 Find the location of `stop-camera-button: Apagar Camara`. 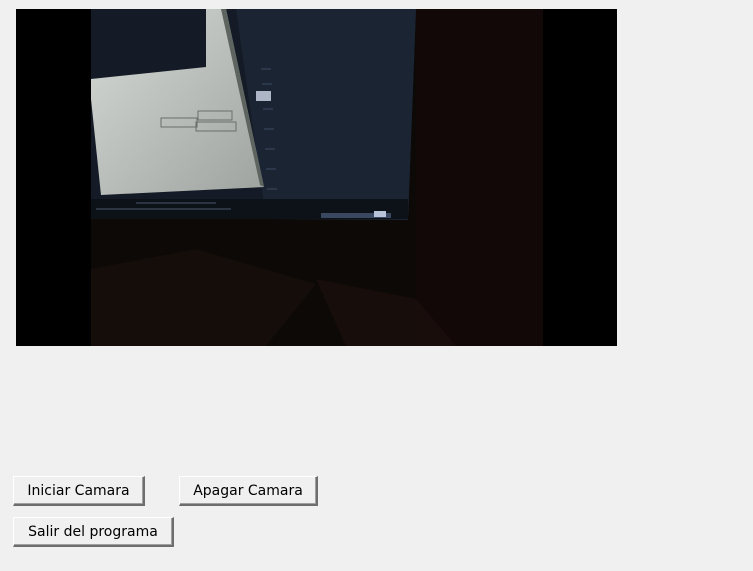

stop-camera-button: Apagar Camara is located at coordinates (248, 491).